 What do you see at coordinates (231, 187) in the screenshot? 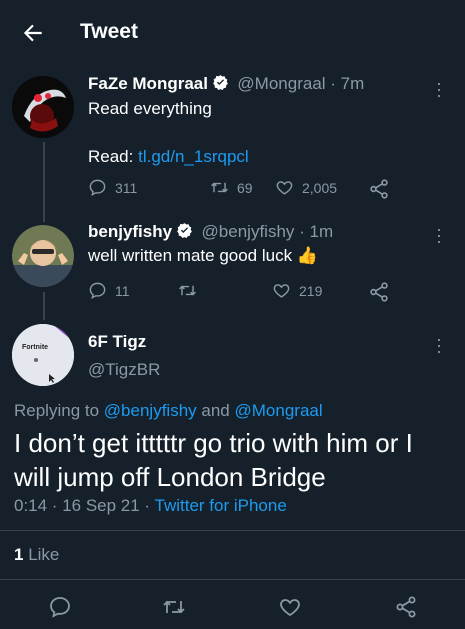
I see `retweet-button: 69` at bounding box center [231, 187].